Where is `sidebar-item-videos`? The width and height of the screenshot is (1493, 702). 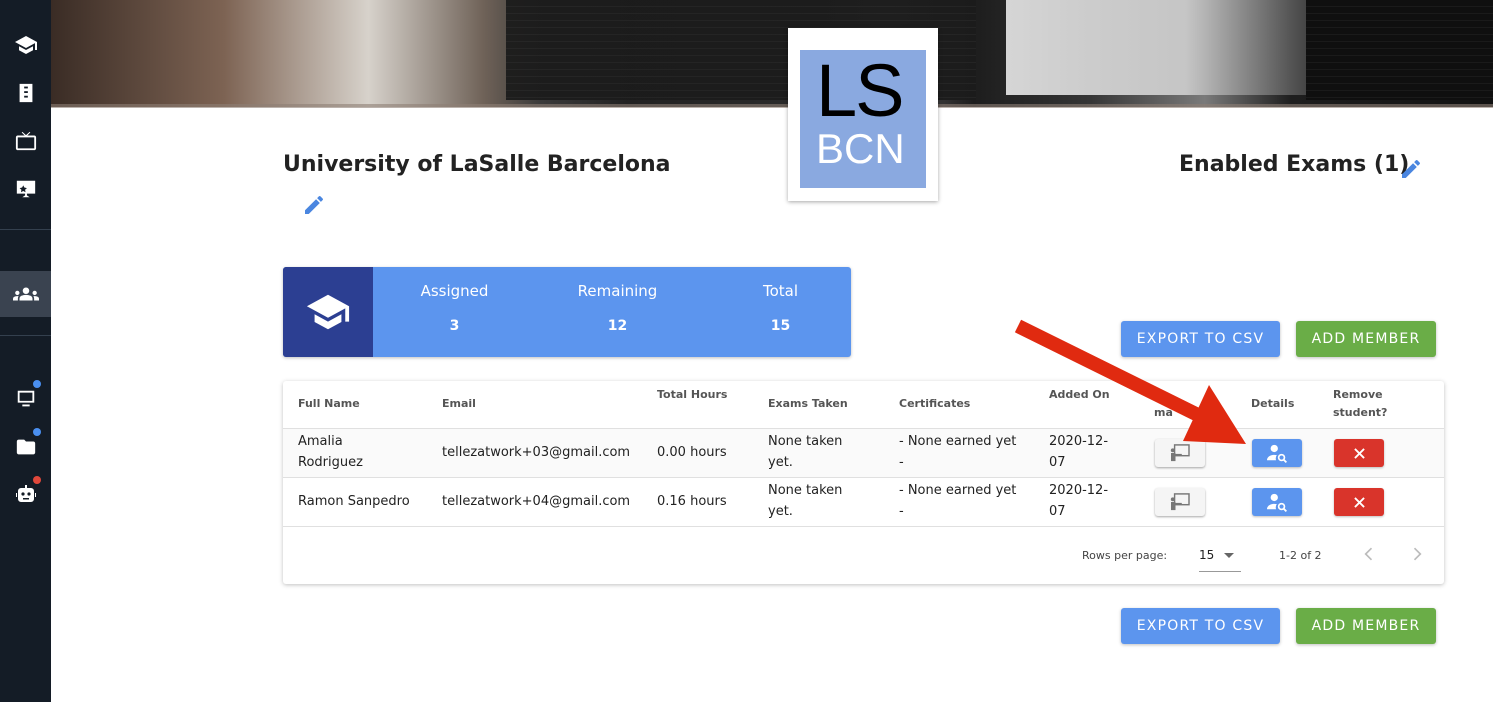
sidebar-item-videos is located at coordinates (25, 141).